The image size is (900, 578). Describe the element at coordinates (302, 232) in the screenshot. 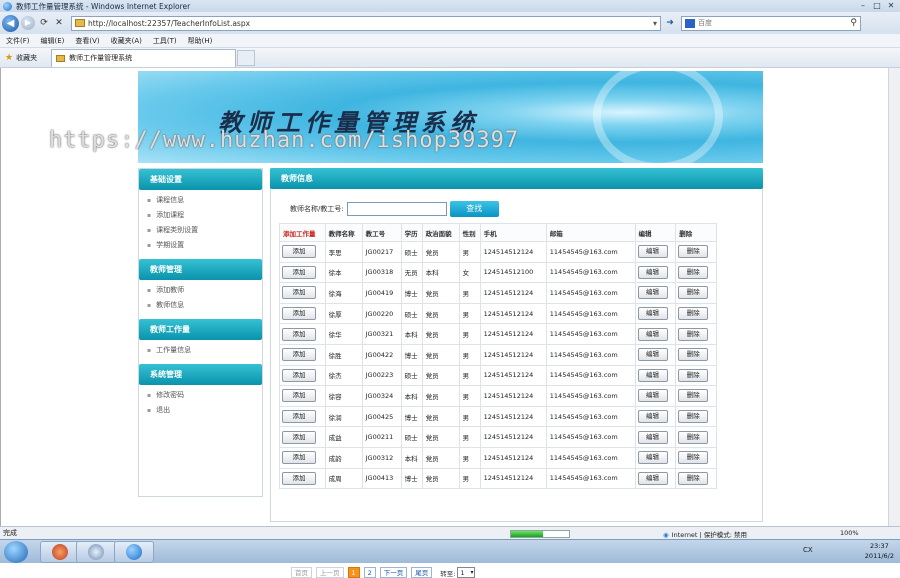

I see `col-header-add-workload: 添加工作量` at that location.